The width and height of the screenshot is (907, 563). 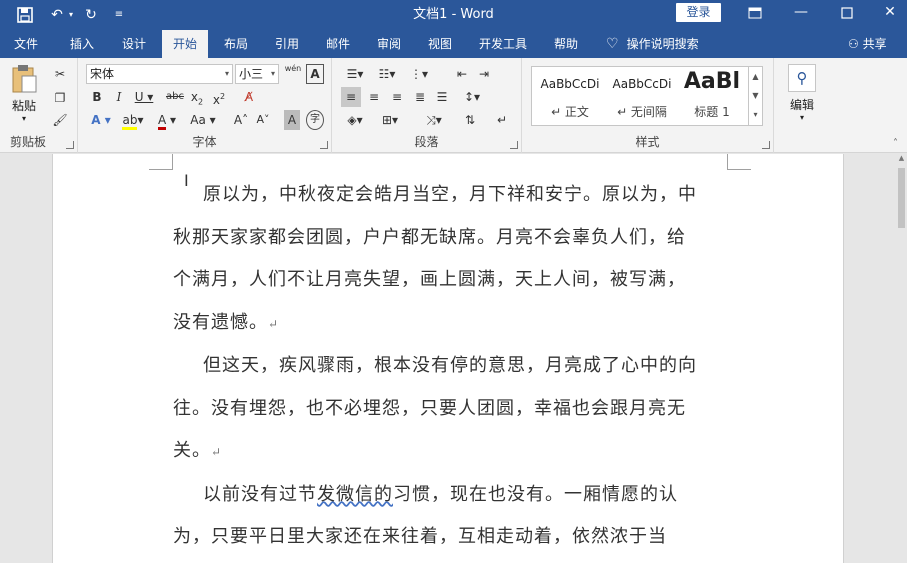 What do you see at coordinates (198, 120) in the screenshot?
I see `change-case-label: Aa` at bounding box center [198, 120].